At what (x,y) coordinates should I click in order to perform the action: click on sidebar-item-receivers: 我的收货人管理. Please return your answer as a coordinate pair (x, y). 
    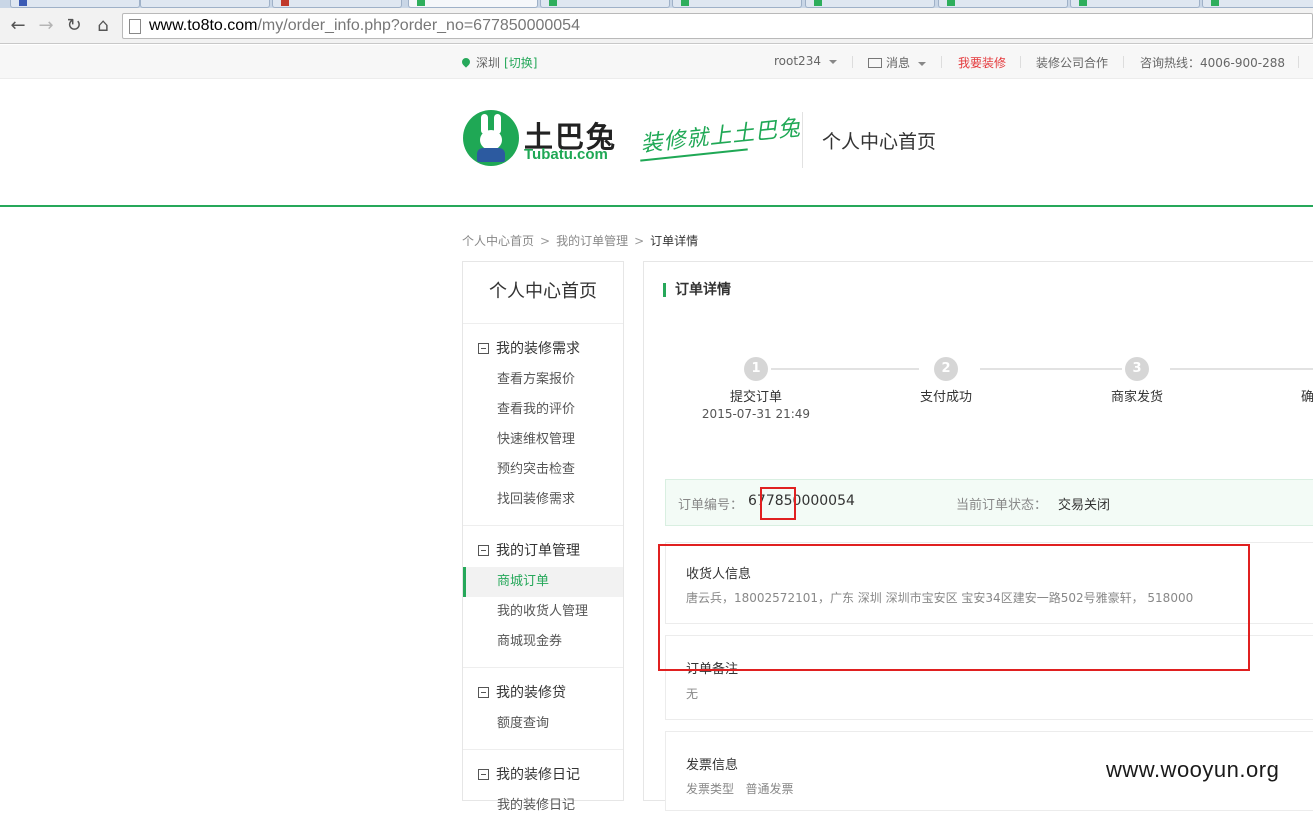
    Looking at the image, I should click on (543, 612).